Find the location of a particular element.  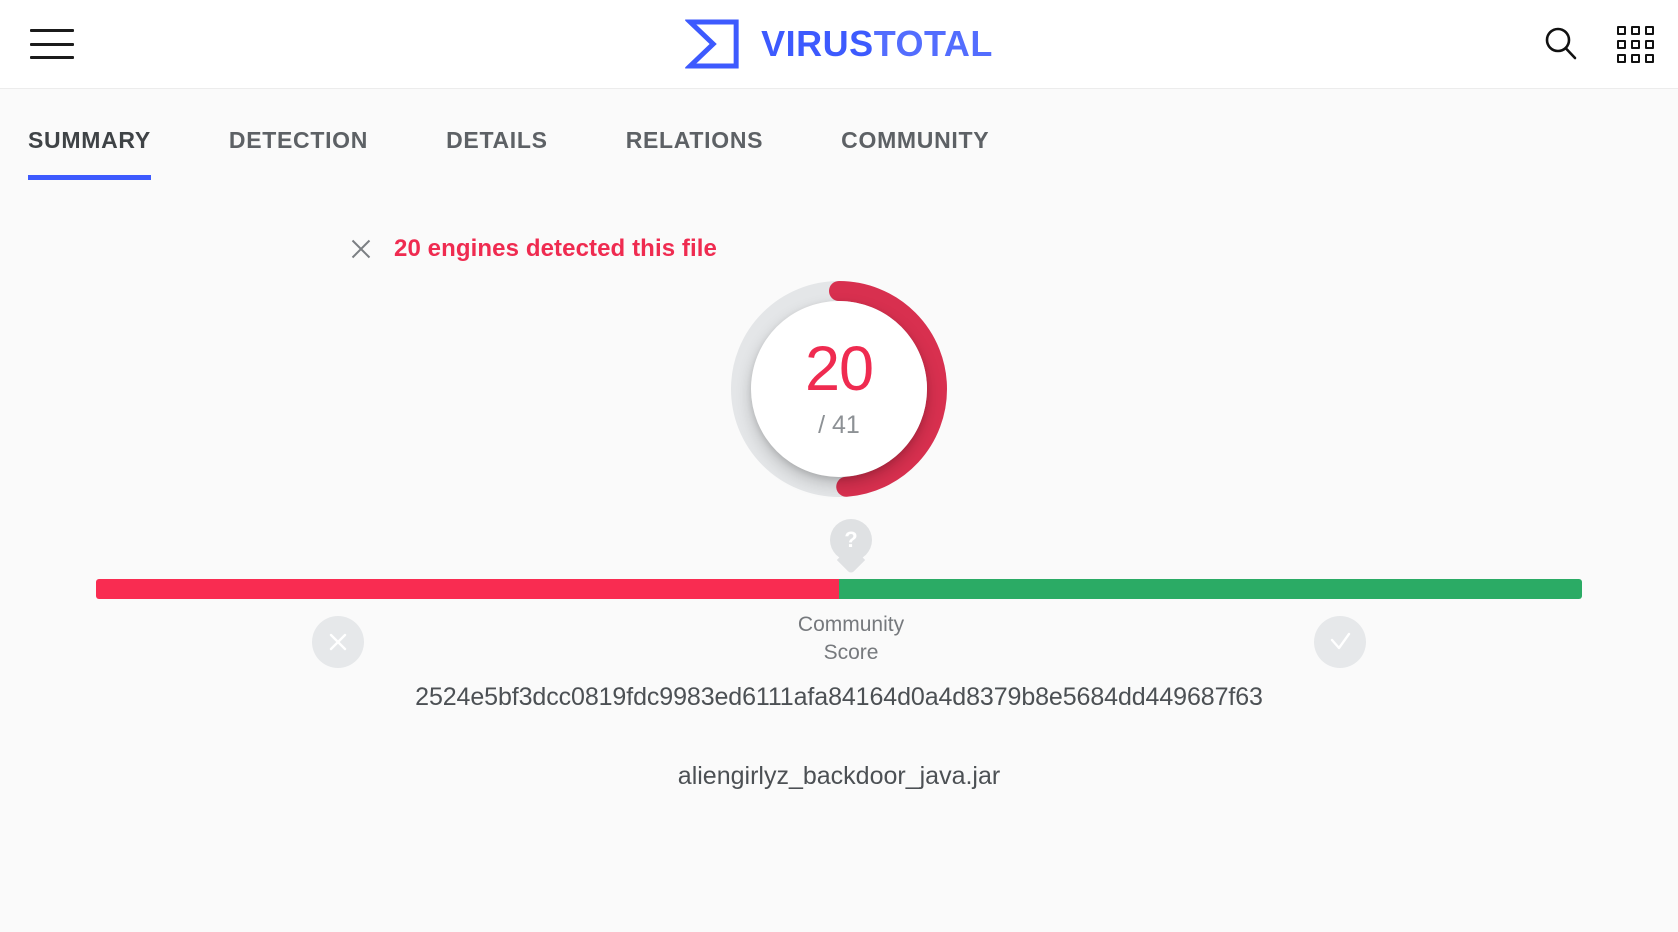

brand-wordmark: VIRUSTOTAL is located at coordinates (877, 44).